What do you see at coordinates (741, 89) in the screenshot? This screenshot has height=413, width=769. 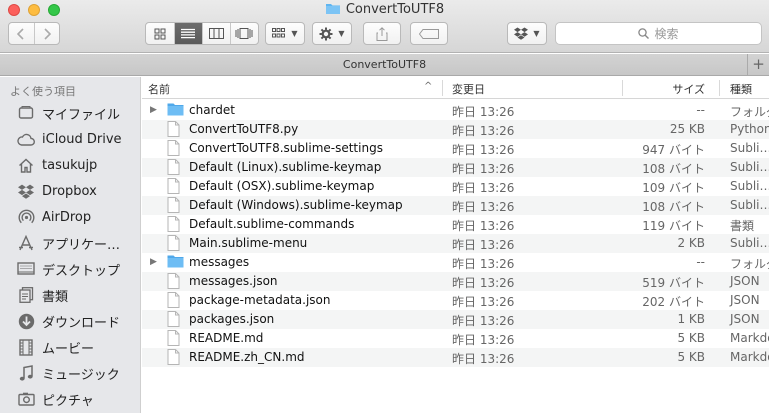 I see `column-header-kind: 種類` at bounding box center [741, 89].